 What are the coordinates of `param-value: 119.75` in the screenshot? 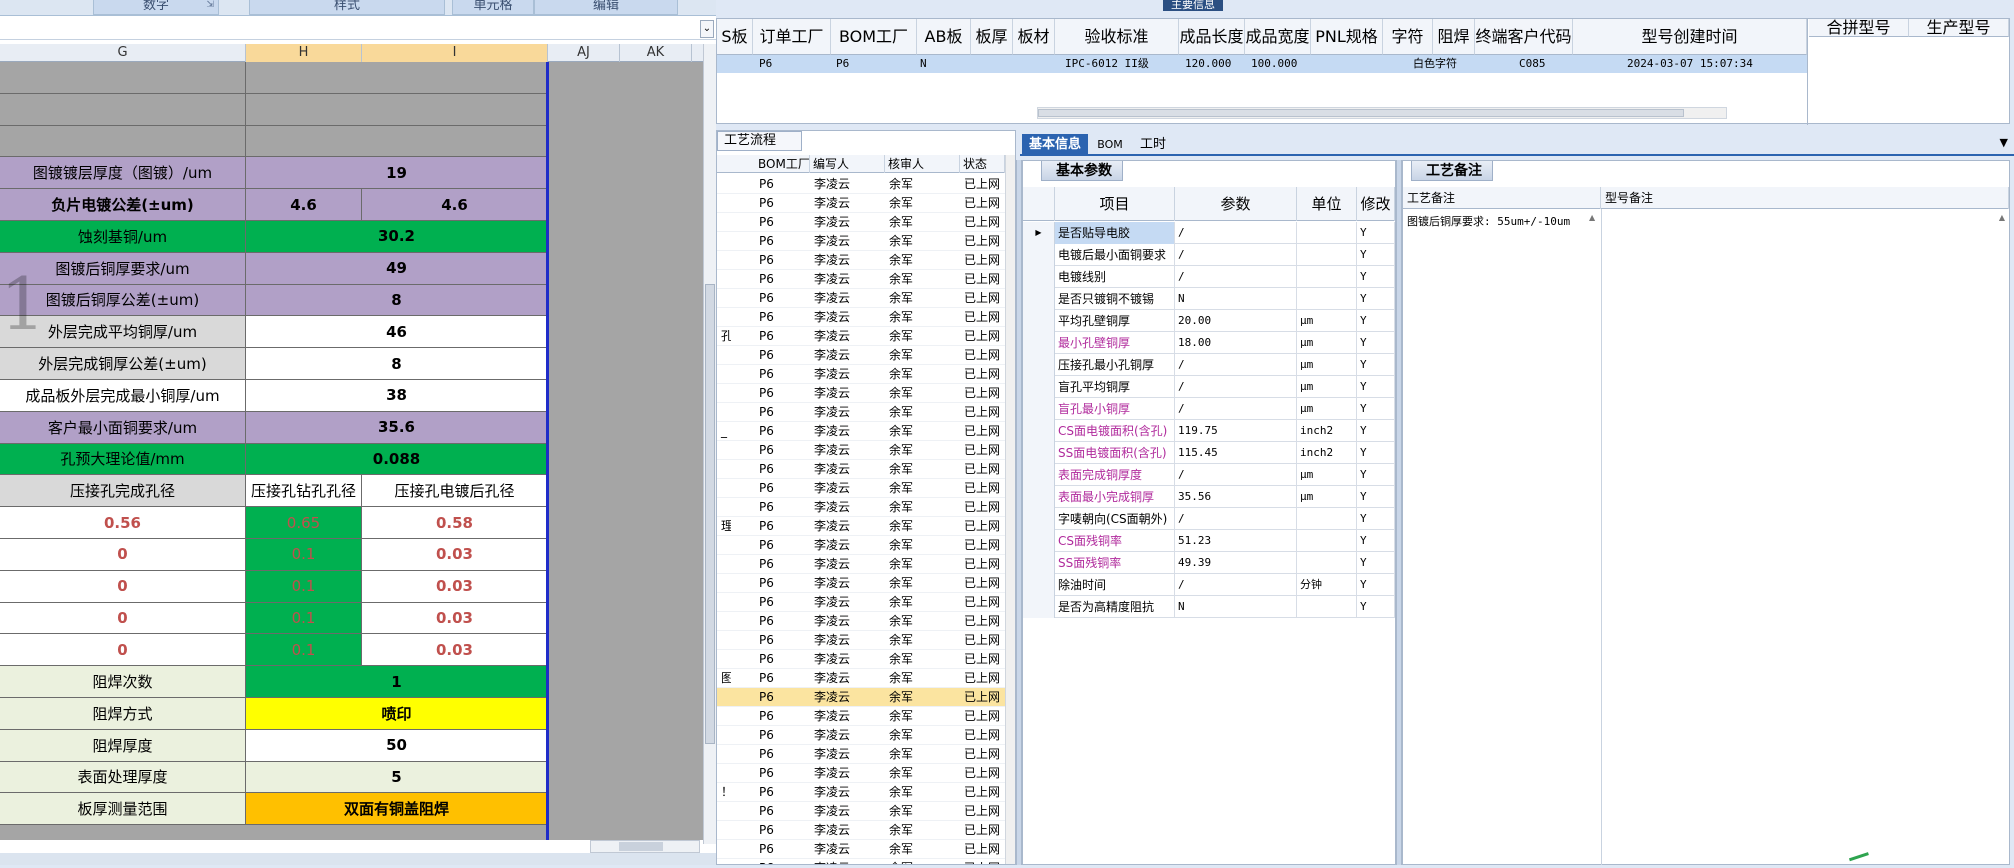 It's located at (1236, 431).